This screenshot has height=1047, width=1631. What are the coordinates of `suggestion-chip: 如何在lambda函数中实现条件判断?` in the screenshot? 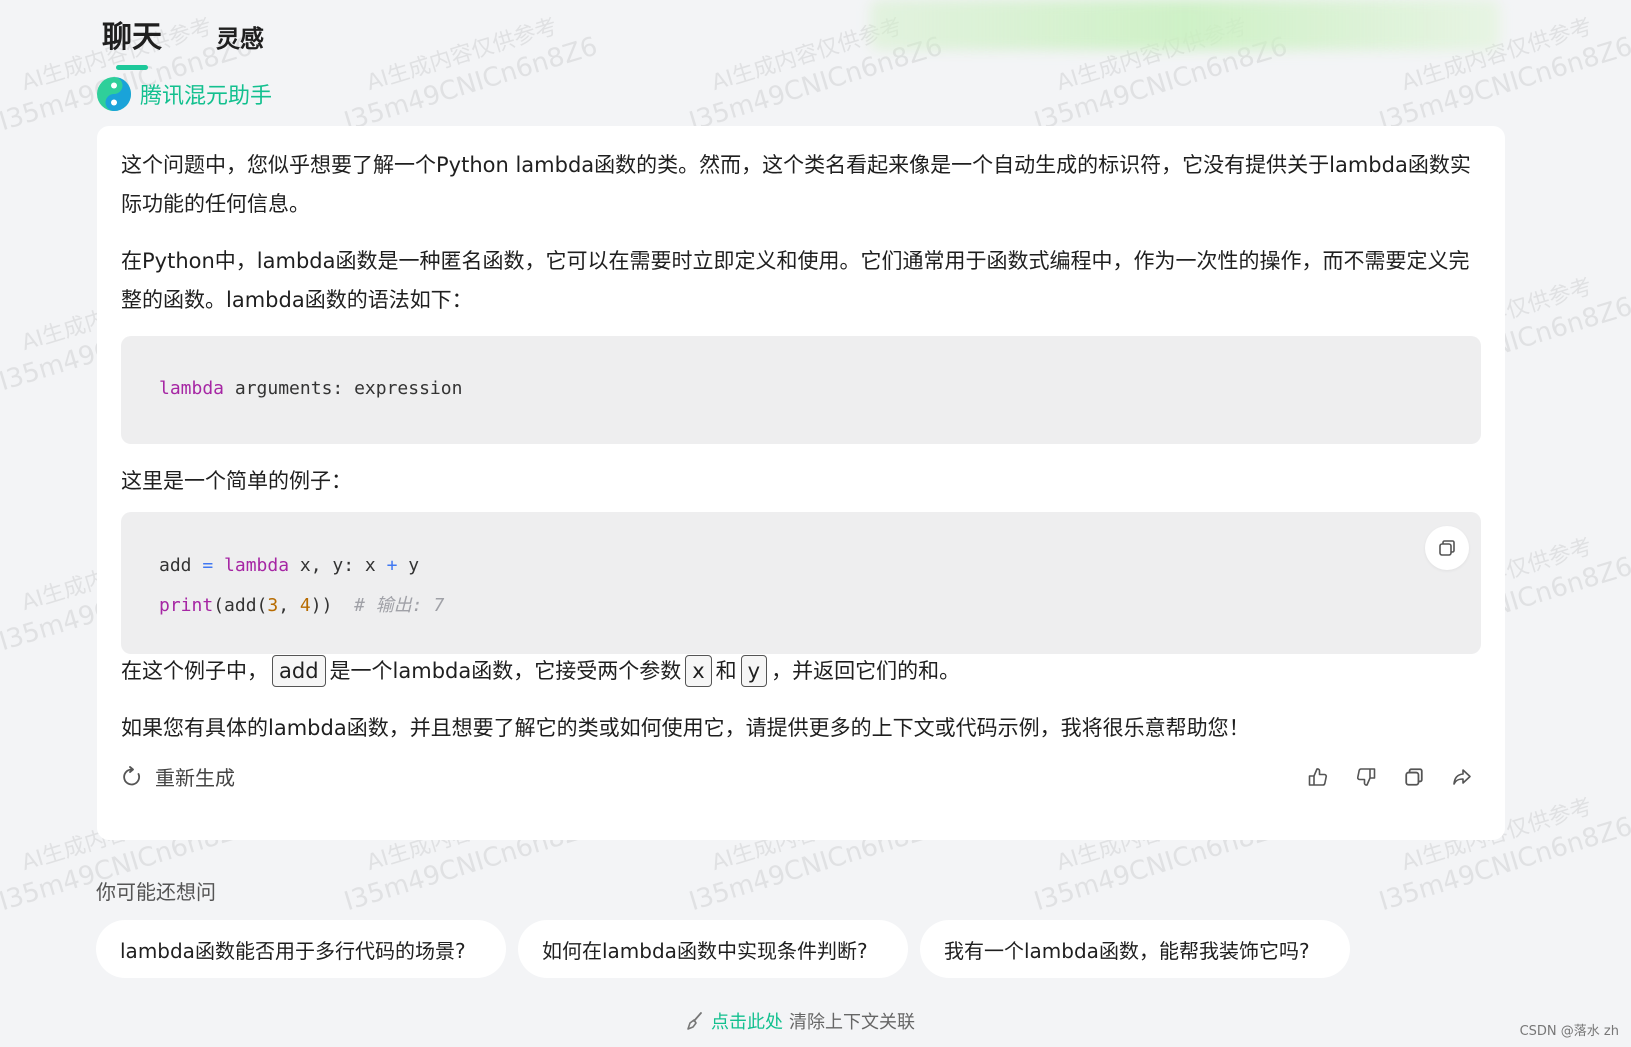 It's located at (713, 949).